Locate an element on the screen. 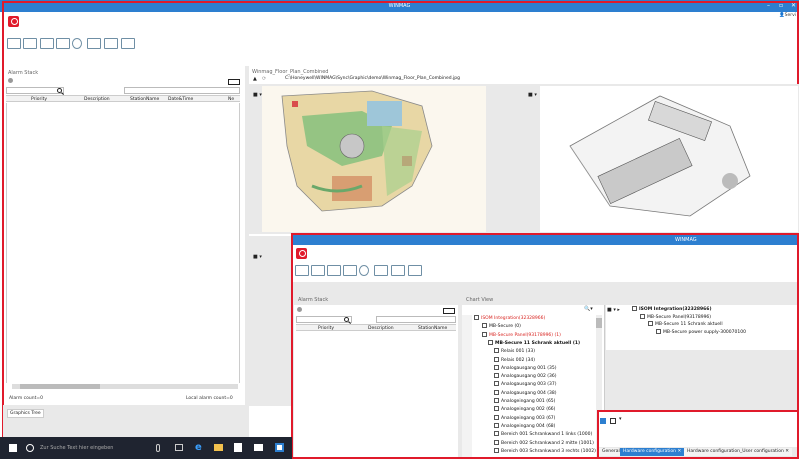  column-next: Ne is located at coordinates (231, 99).